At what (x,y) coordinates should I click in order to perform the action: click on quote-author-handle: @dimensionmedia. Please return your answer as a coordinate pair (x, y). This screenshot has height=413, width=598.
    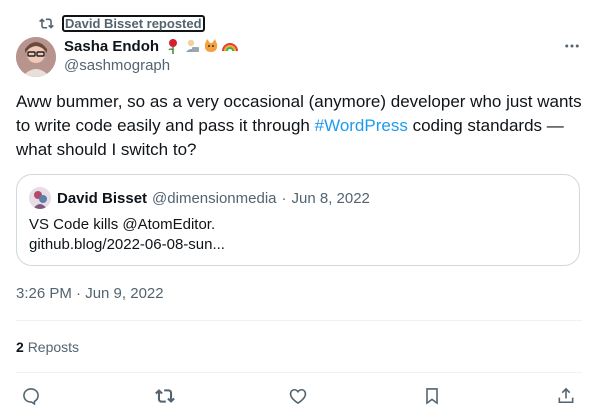
    Looking at the image, I should click on (214, 198).